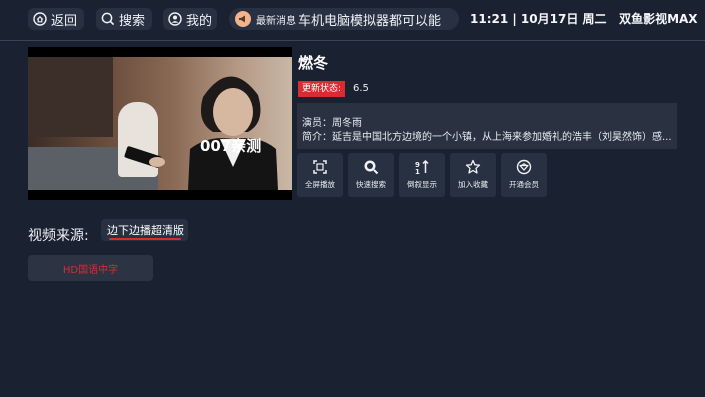 The image size is (705, 397). I want to click on status-badge: 更新状态:, so click(322, 89).